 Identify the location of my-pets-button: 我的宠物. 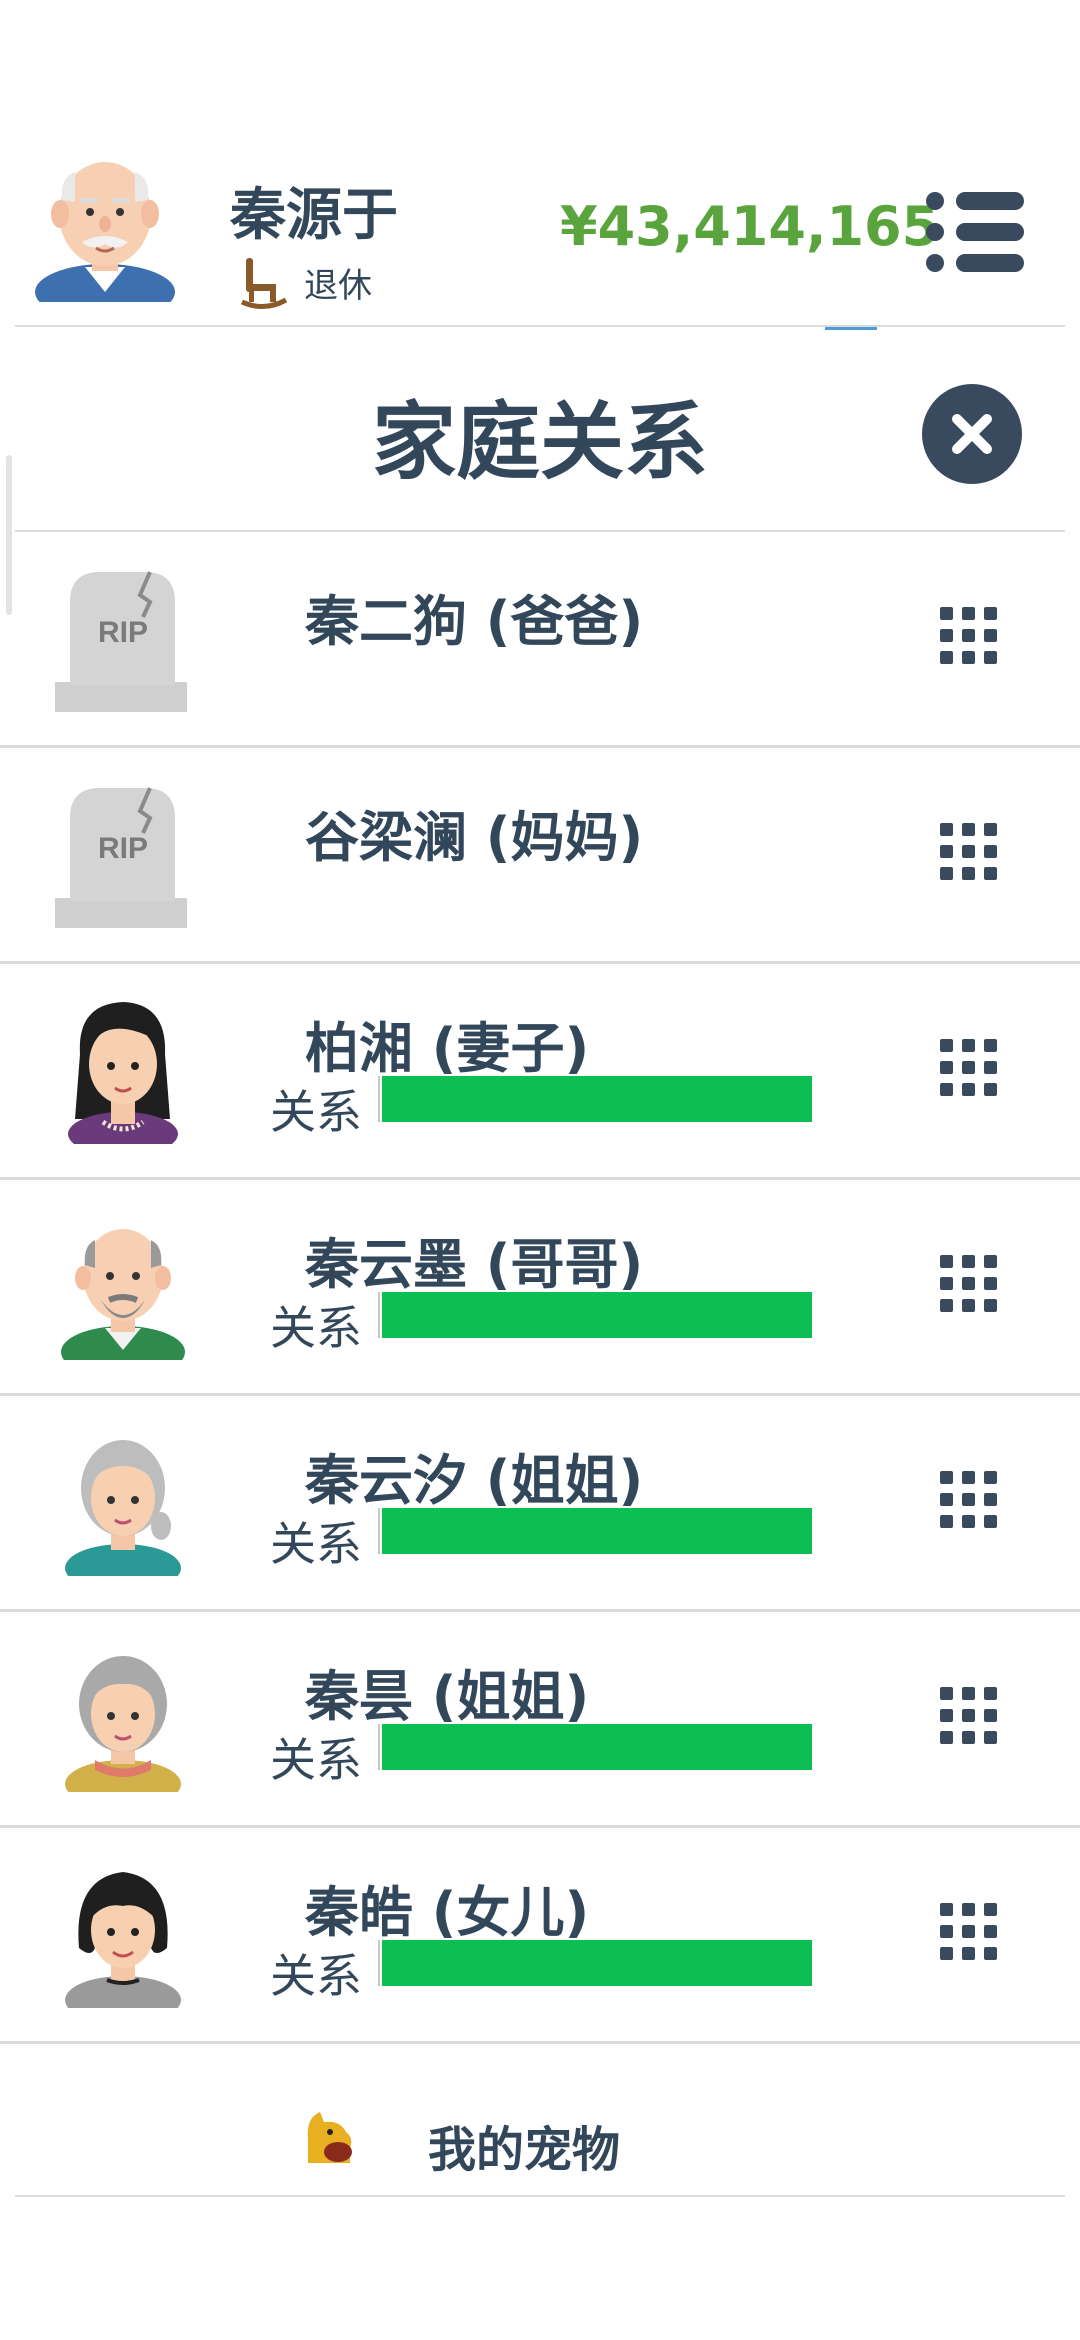
(540, 2125).